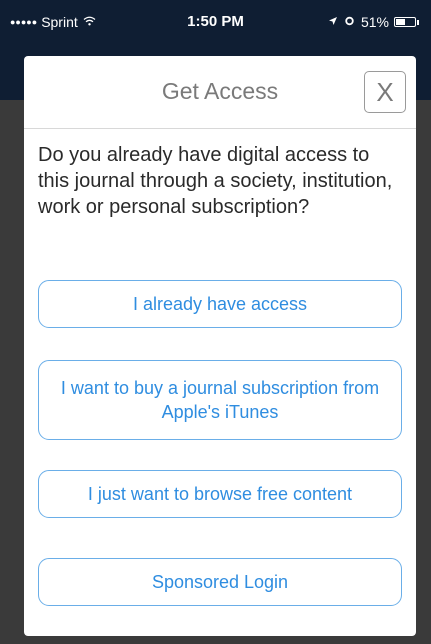  What do you see at coordinates (220, 304) in the screenshot?
I see `already-have-access-button: I already have access` at bounding box center [220, 304].